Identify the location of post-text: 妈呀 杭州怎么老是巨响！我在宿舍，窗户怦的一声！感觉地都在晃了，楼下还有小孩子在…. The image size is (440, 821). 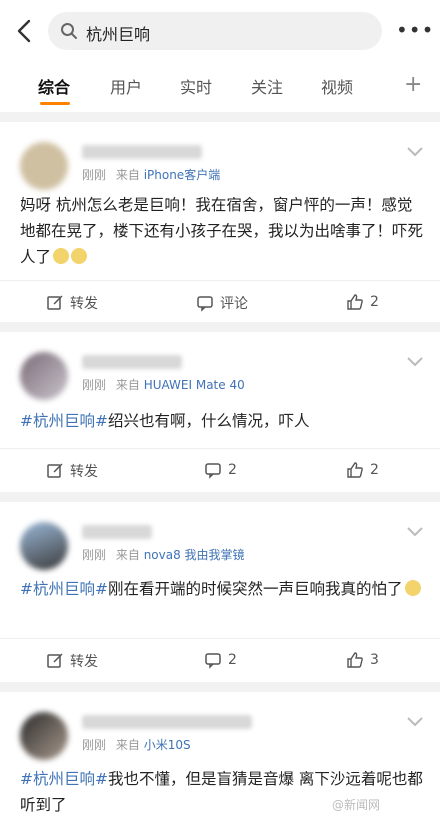
(222, 231).